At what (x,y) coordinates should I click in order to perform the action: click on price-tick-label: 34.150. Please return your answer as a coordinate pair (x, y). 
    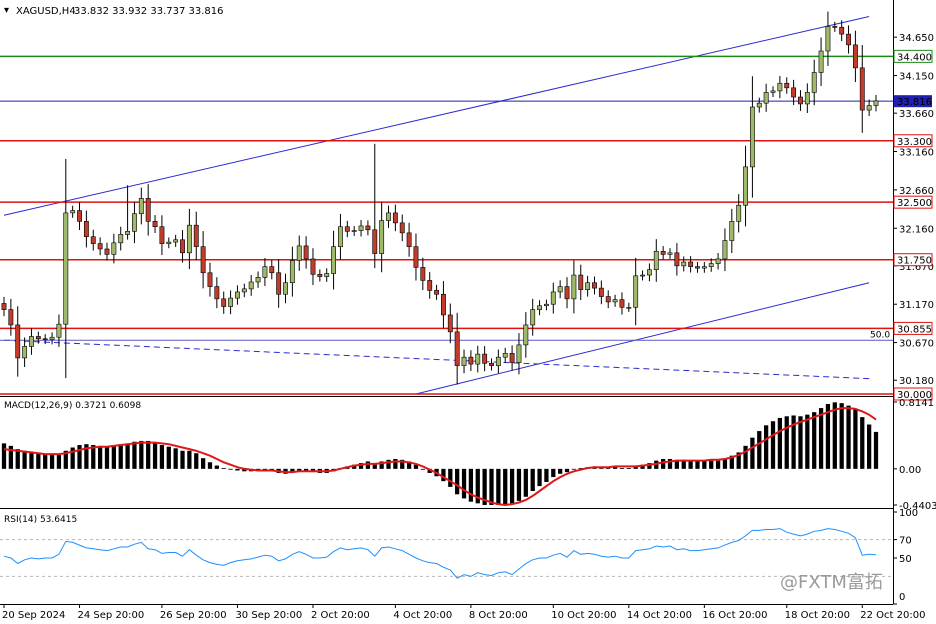
    Looking at the image, I should click on (916, 77).